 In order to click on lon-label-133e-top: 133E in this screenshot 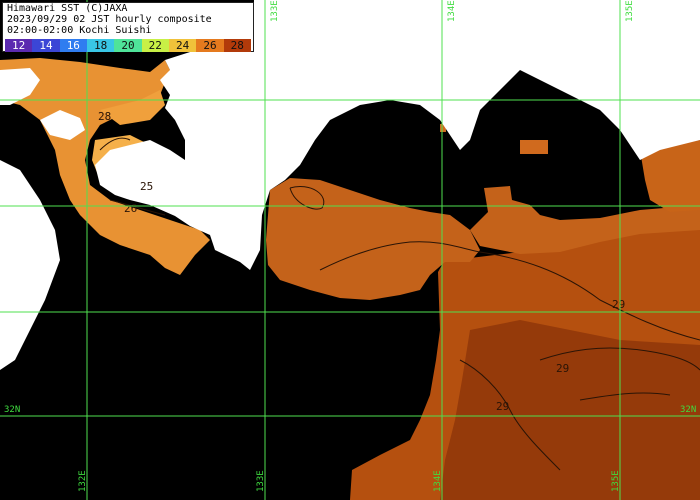, I will do `click(275, 11)`.